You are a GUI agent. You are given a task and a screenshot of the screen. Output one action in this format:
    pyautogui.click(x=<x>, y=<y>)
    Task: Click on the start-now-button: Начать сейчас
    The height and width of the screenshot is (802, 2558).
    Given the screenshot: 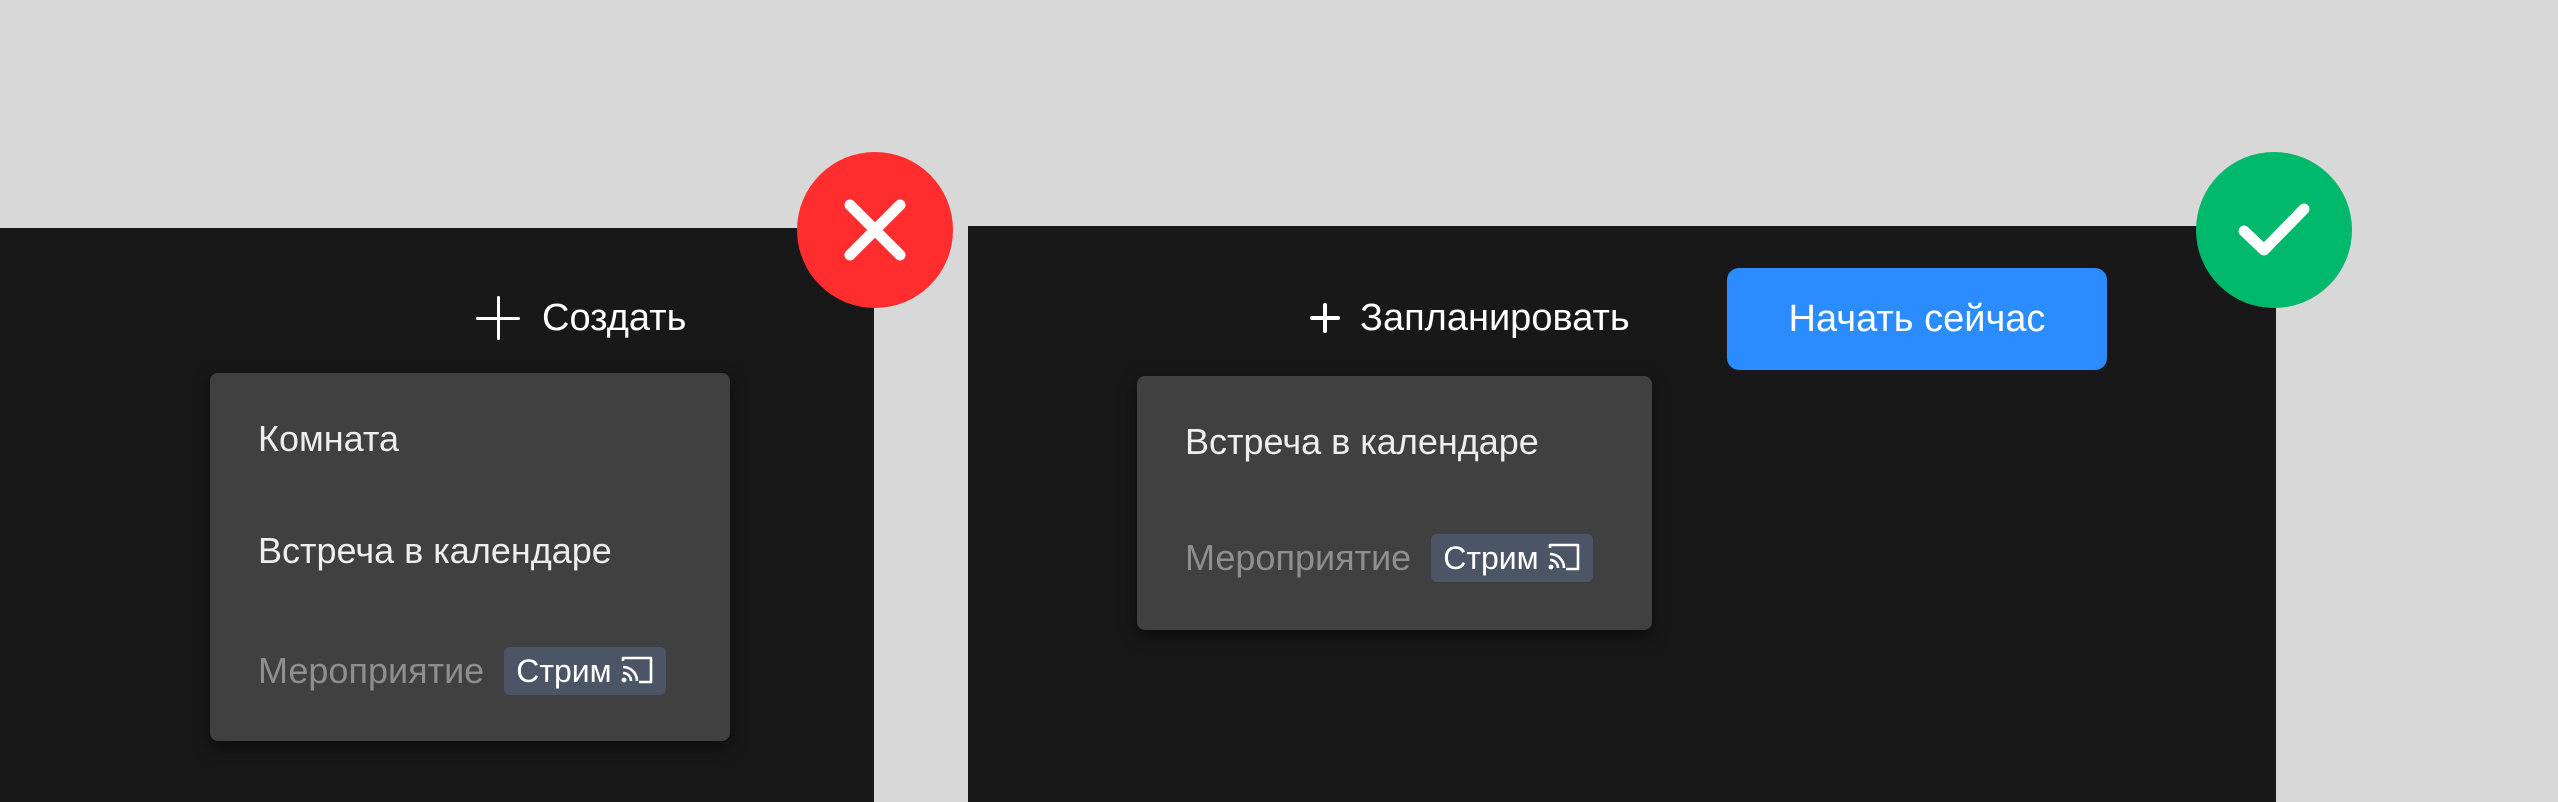 What is the action you would take?
    pyautogui.click(x=1917, y=319)
    